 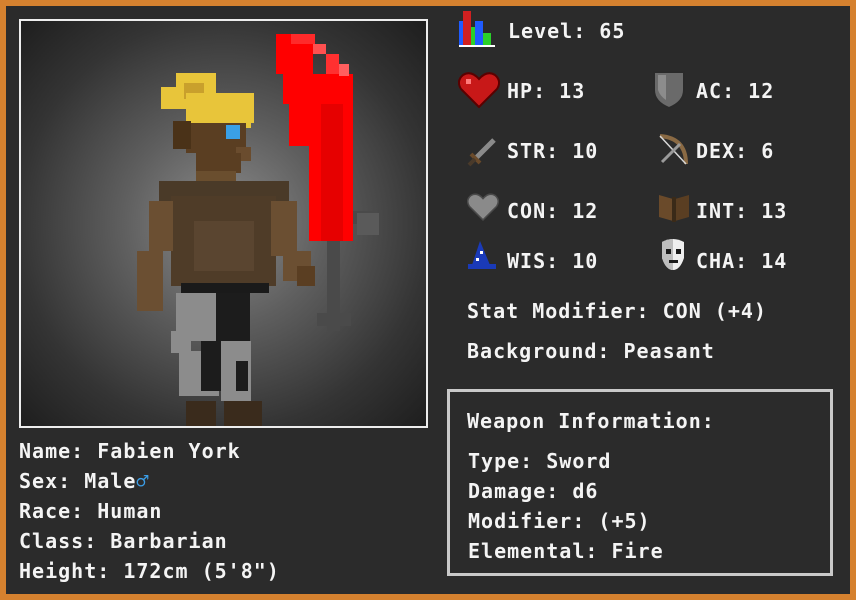 I want to click on male-symbol-icon: ♂, so click(x=143, y=481).